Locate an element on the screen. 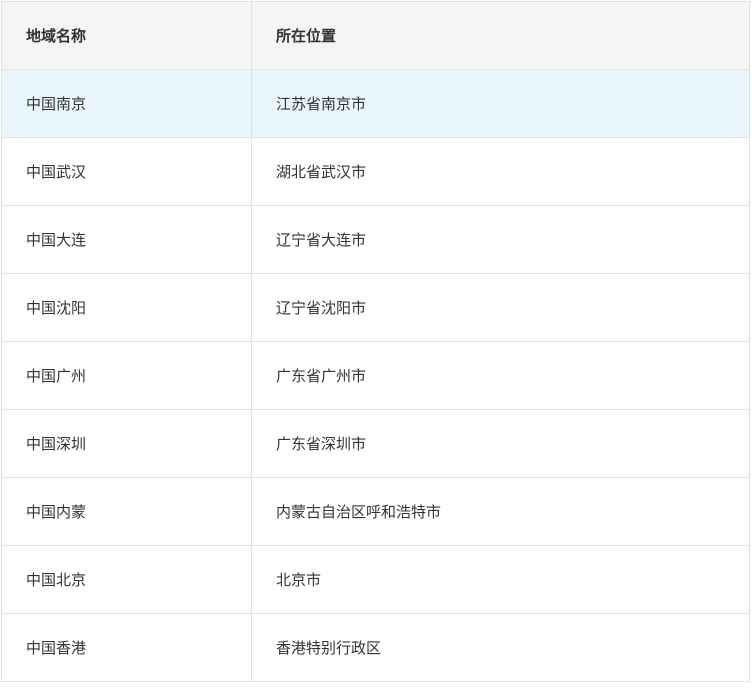 The image size is (752, 693). region-cell: 中国广州 is located at coordinates (126, 375).